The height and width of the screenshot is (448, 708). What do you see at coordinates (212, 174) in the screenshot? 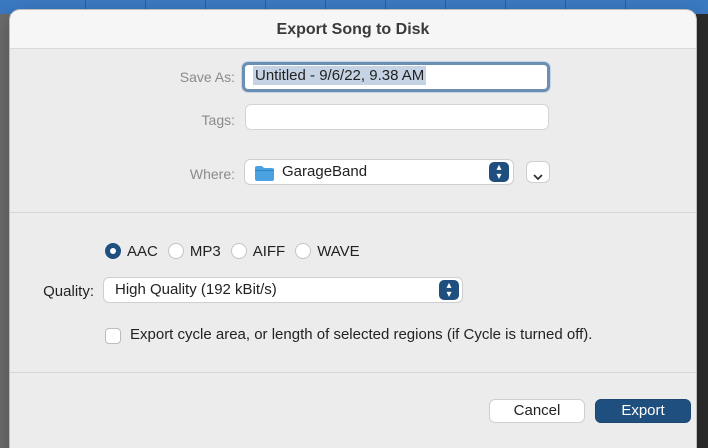
I see `where-label: Where:` at bounding box center [212, 174].